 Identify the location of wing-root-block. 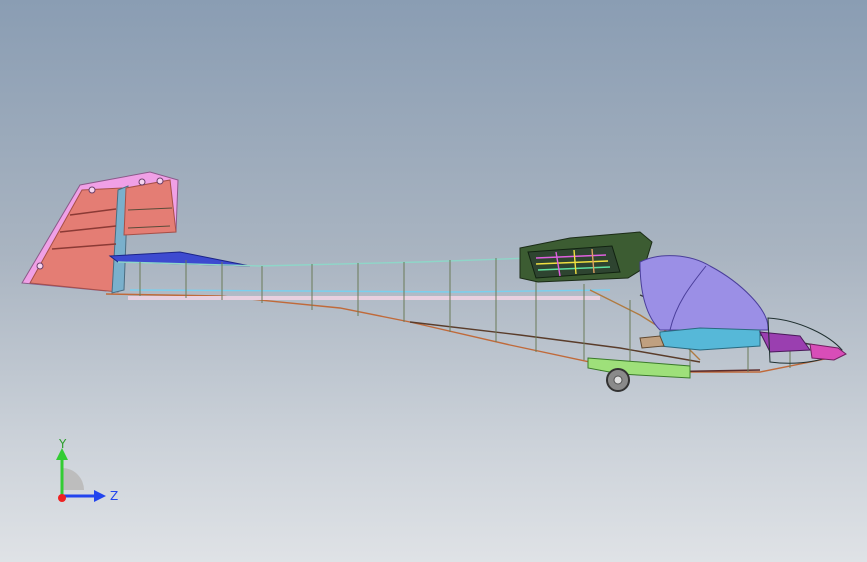
(586, 257).